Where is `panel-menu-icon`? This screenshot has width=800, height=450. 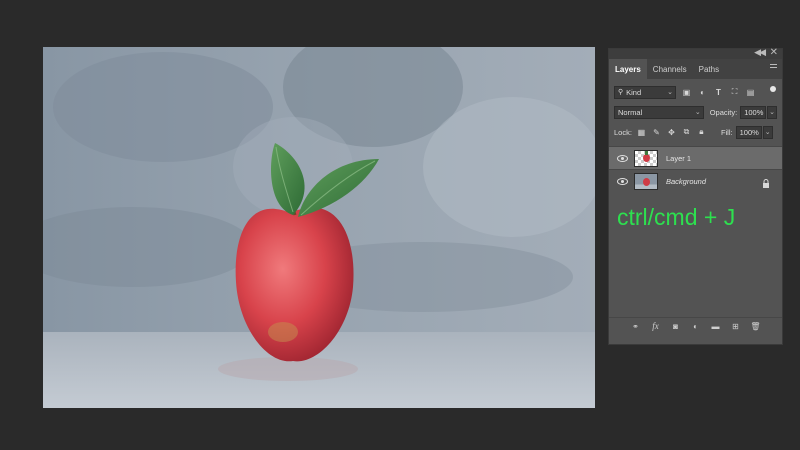 panel-menu-icon is located at coordinates (773, 67).